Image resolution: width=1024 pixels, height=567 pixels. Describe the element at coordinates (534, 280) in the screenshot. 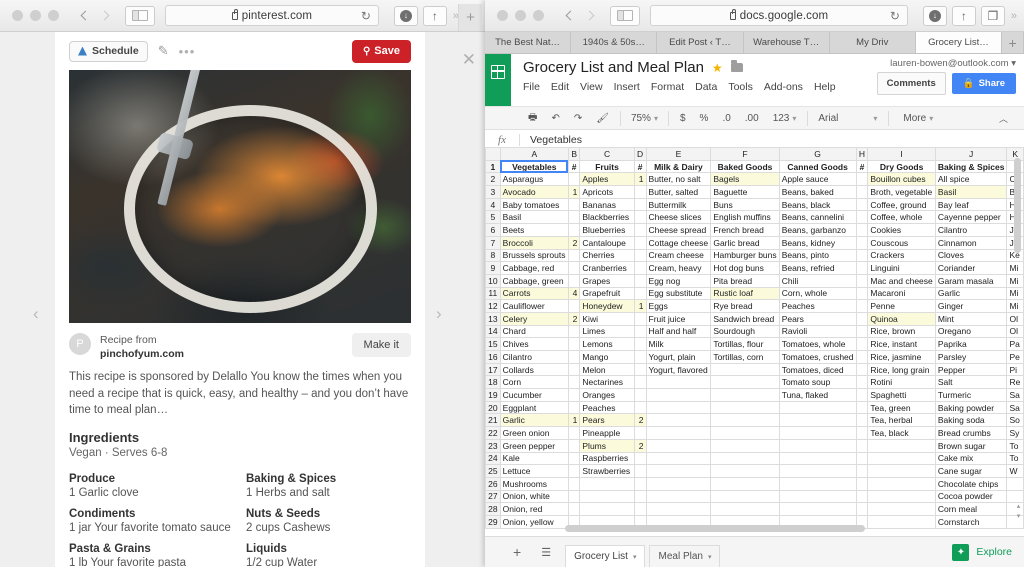

I see `grid-cell: Cabbage, green` at that location.